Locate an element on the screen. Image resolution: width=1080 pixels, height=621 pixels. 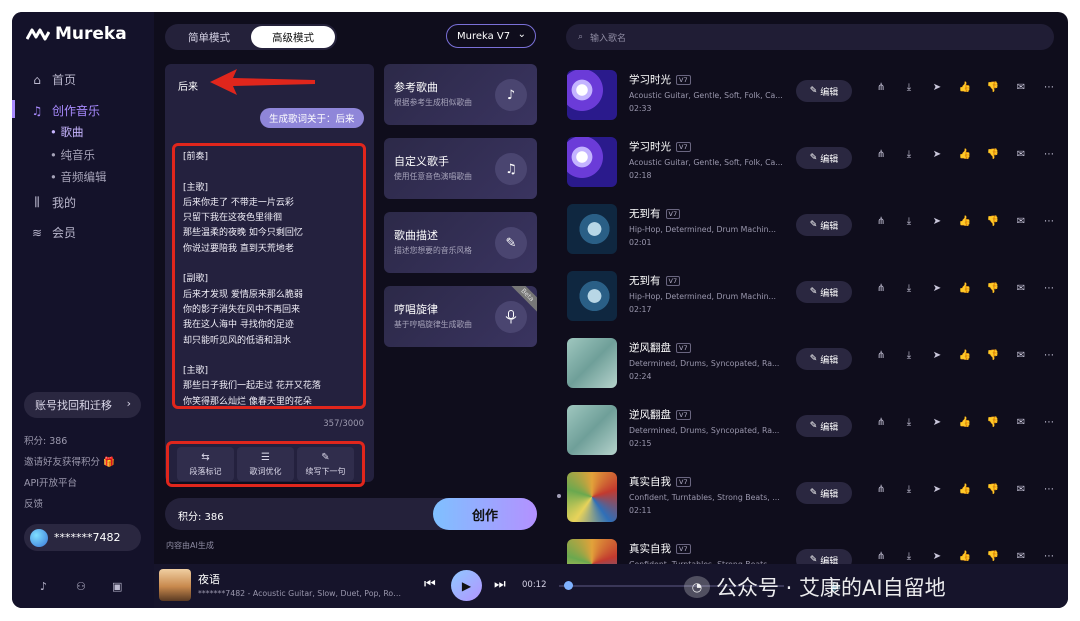
simple-mode-tab: 简单模式 is located at coordinates (209, 37).